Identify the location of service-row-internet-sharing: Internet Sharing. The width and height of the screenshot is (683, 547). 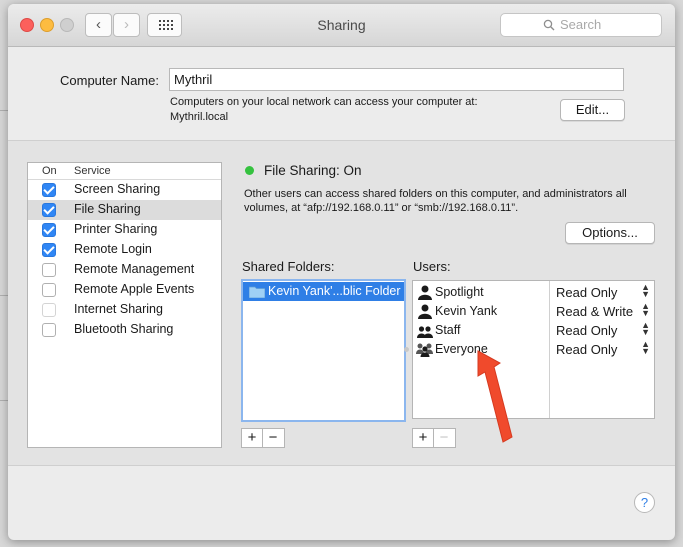
(124, 310).